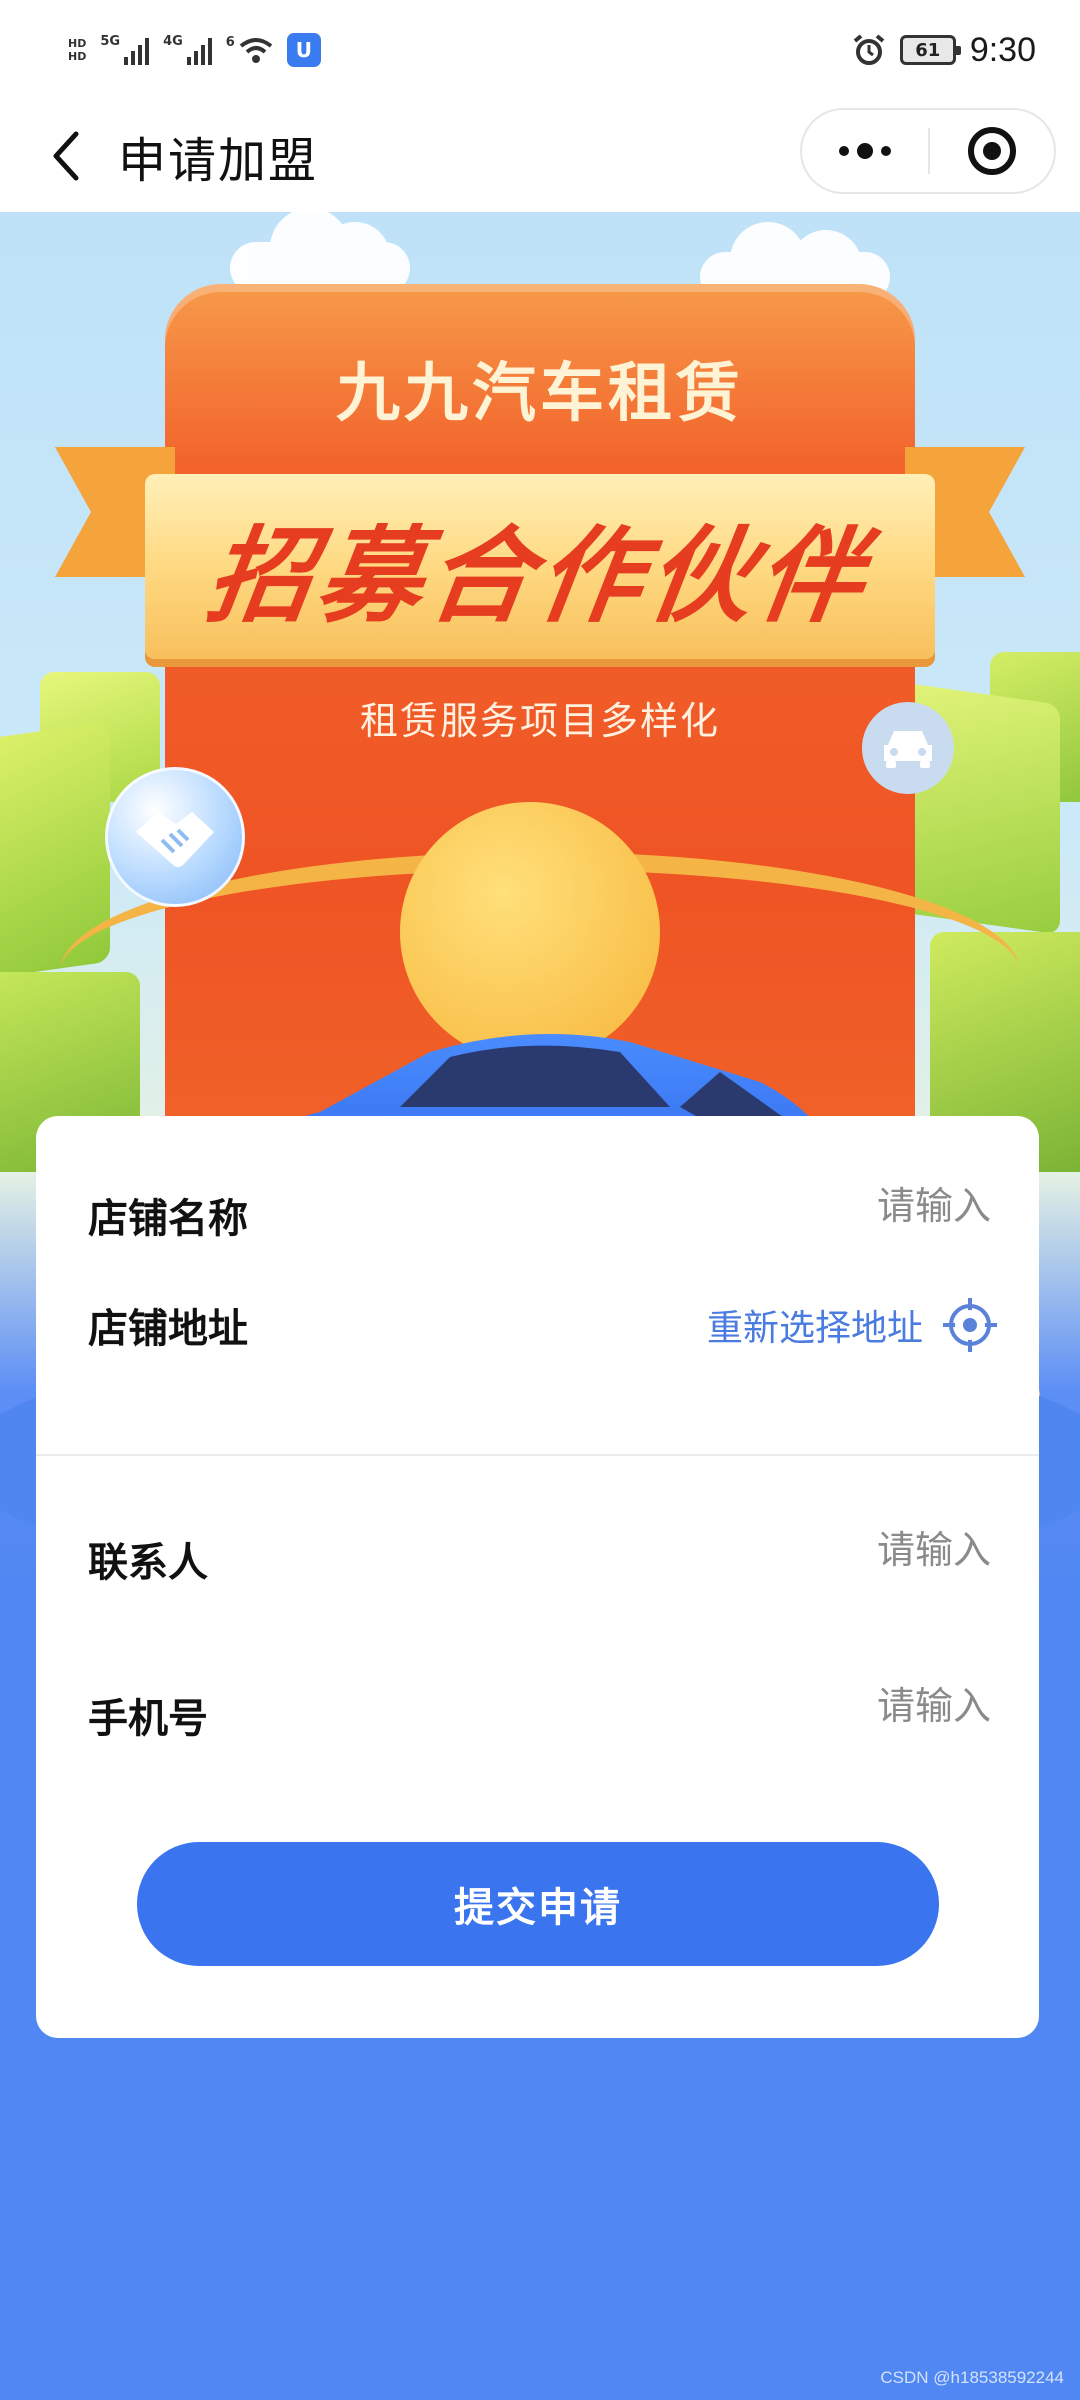 The height and width of the screenshot is (2400, 1080). Describe the element at coordinates (539, 721) in the screenshot. I see `banner-subtitle: 租赁服务项目多样化` at that location.